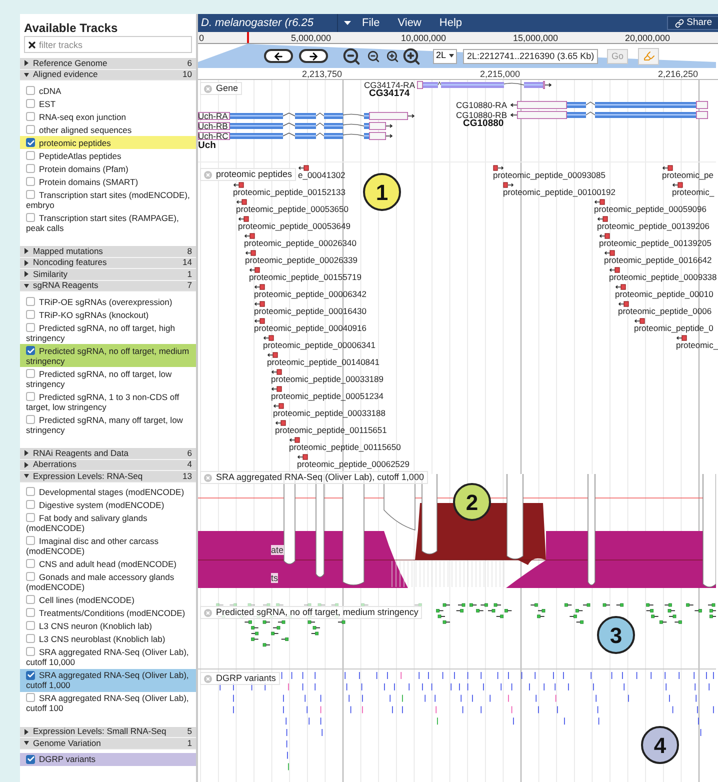 The width and height of the screenshot is (718, 782). Describe the element at coordinates (32, 45) in the screenshot. I see `clear-icon` at that location.